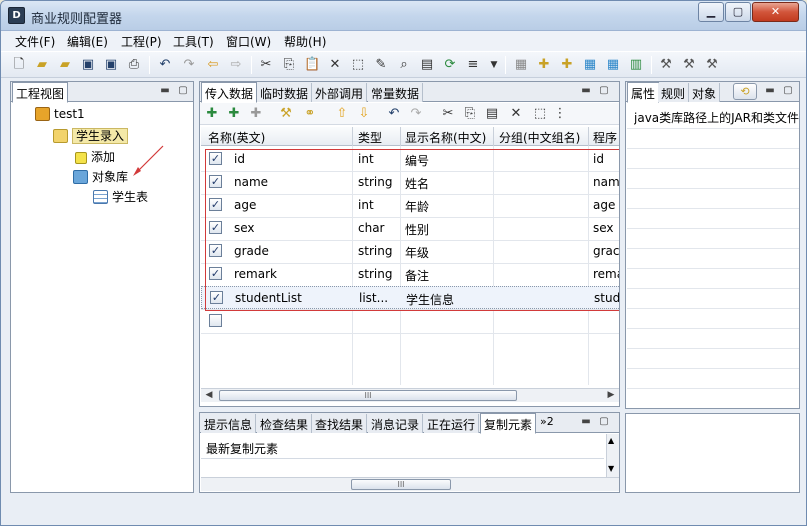  What do you see at coordinates (358, 65) in the screenshot?
I see `select-icon: ⬚` at bounding box center [358, 65].